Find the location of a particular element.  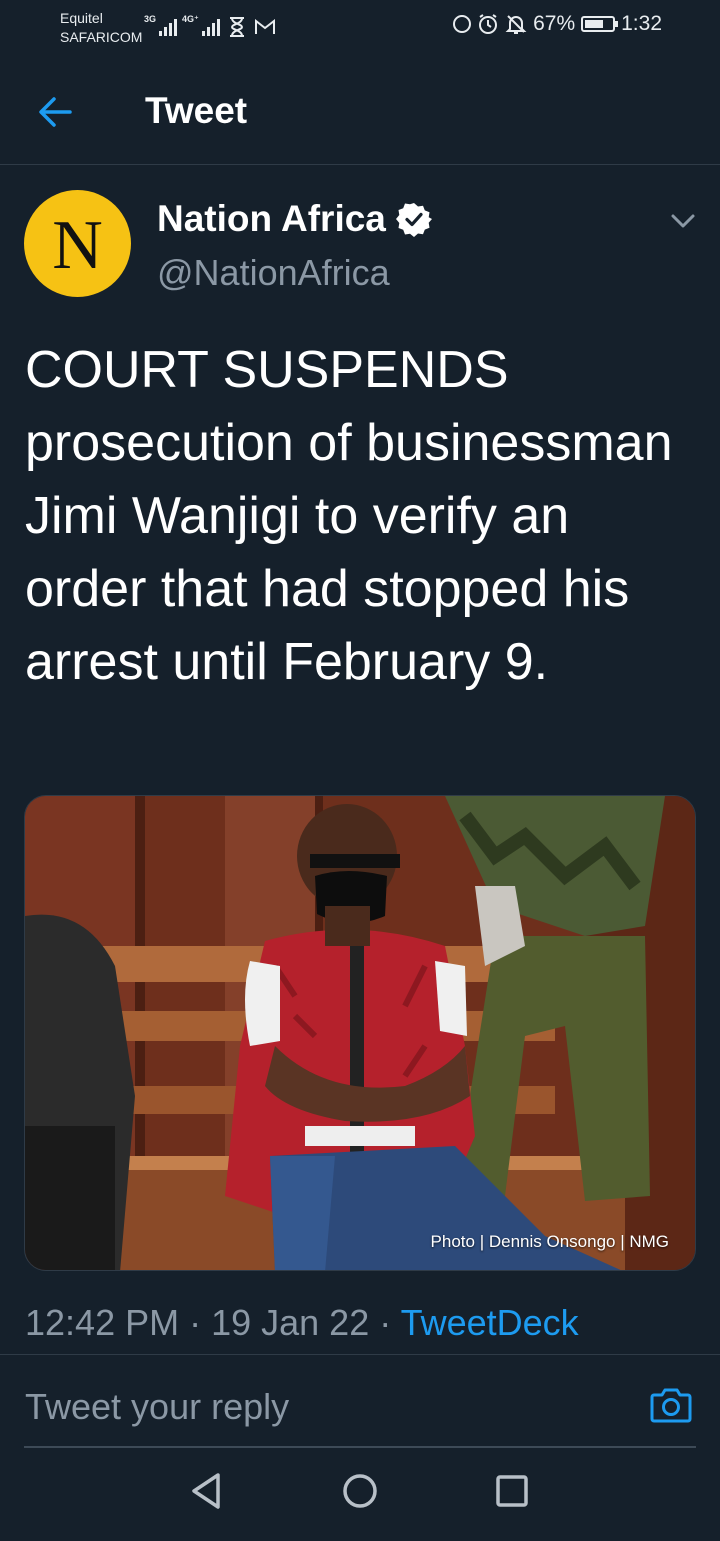

clock: 1:32 is located at coordinates (641, 23).